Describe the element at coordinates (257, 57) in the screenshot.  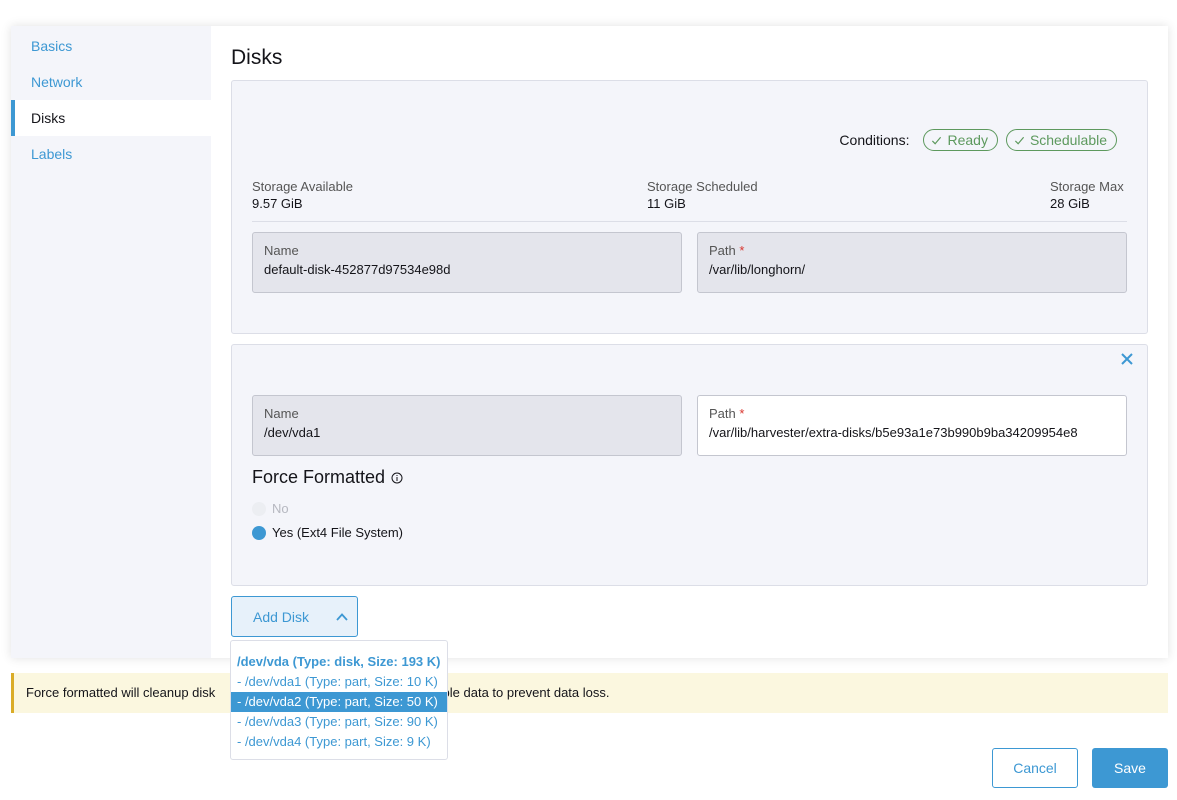
I see `page-title: Disks` at that location.